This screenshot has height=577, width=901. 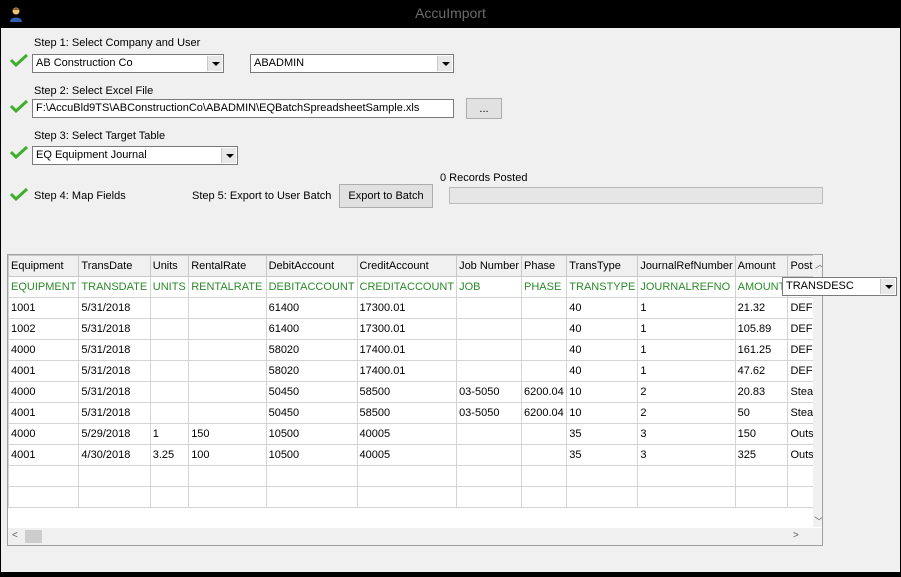 I want to click on table-cell: 4/30/2018, so click(x=114, y=455).